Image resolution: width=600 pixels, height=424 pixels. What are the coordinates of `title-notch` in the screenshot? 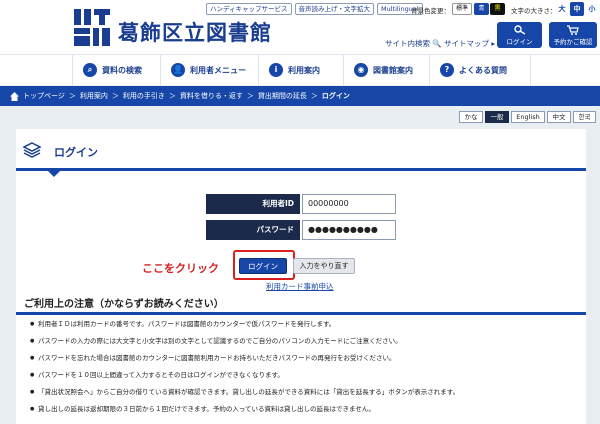 It's located at (54, 174).